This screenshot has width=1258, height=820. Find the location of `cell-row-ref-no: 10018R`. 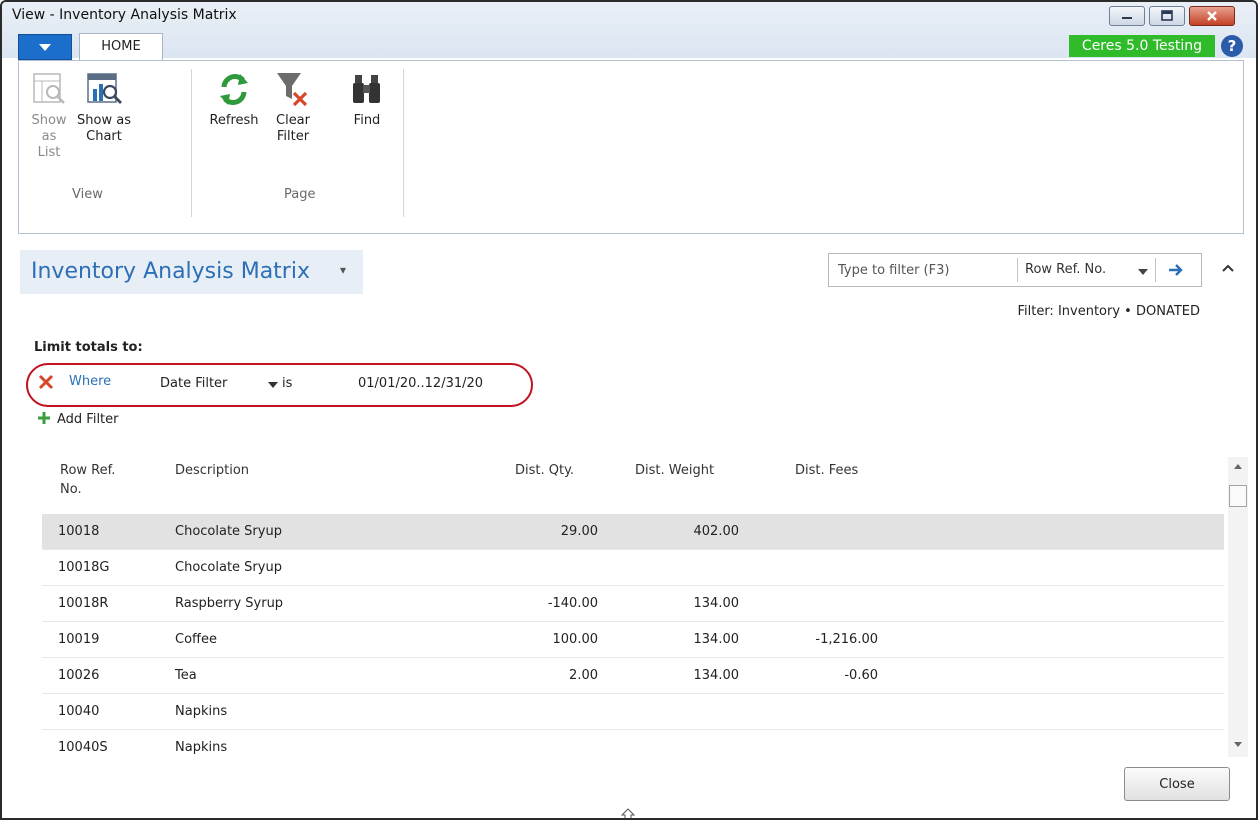

cell-row-ref-no: 10018R is located at coordinates (83, 603).